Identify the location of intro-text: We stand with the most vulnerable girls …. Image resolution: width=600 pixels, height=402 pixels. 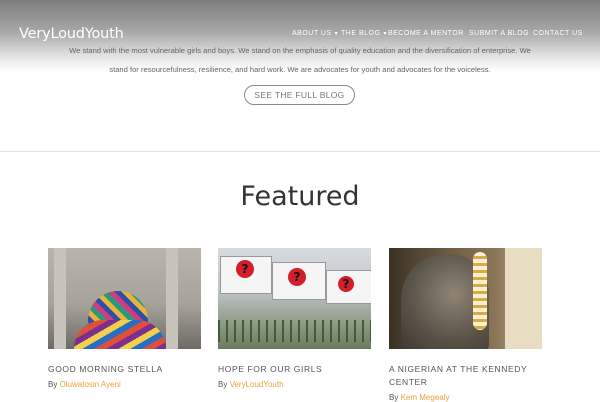
(300, 60).